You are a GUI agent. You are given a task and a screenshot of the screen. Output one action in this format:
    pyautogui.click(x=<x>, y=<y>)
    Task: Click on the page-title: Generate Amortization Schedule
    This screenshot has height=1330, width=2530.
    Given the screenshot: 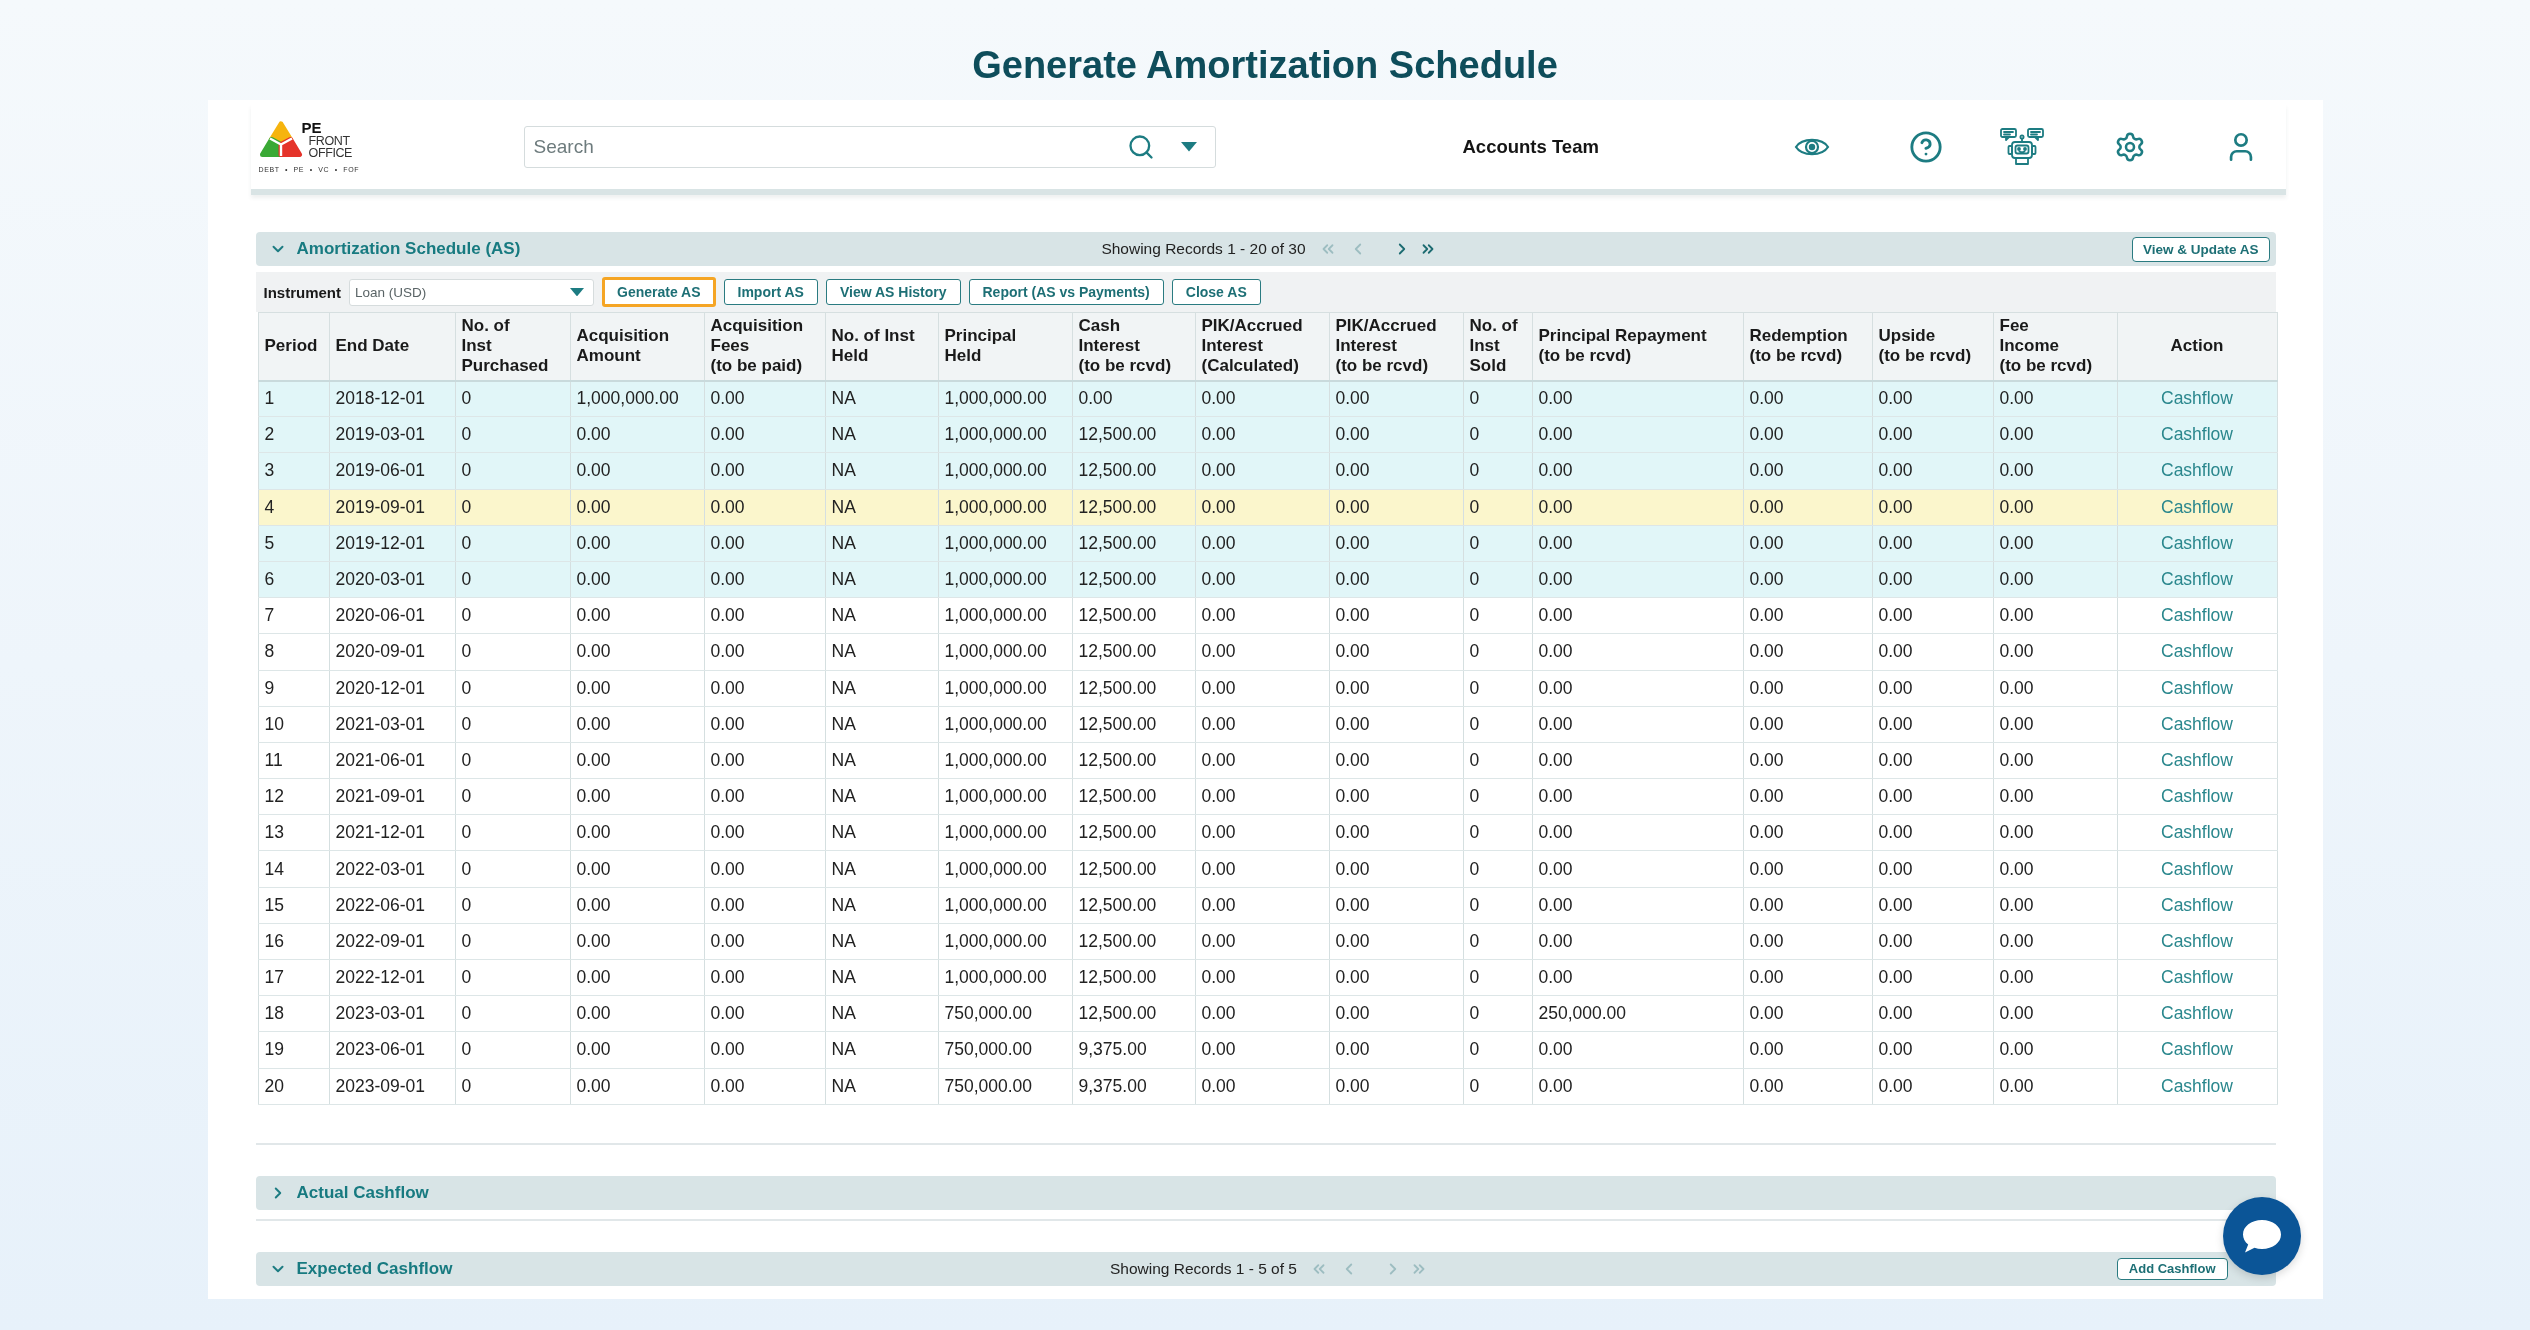 What is the action you would take?
    pyautogui.click(x=1265, y=65)
    